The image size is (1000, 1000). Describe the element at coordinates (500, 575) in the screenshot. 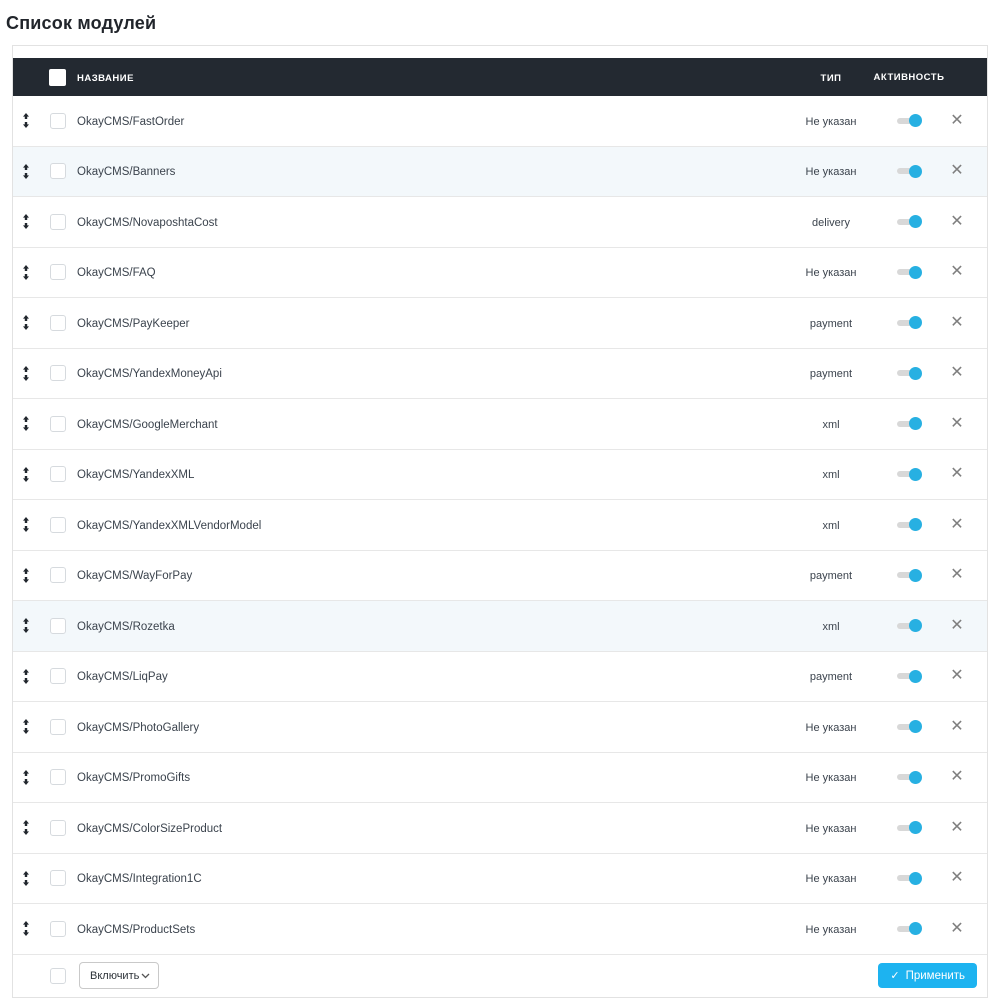

I see `table-row: OkayCMS/WayForPay payment ✕` at that location.